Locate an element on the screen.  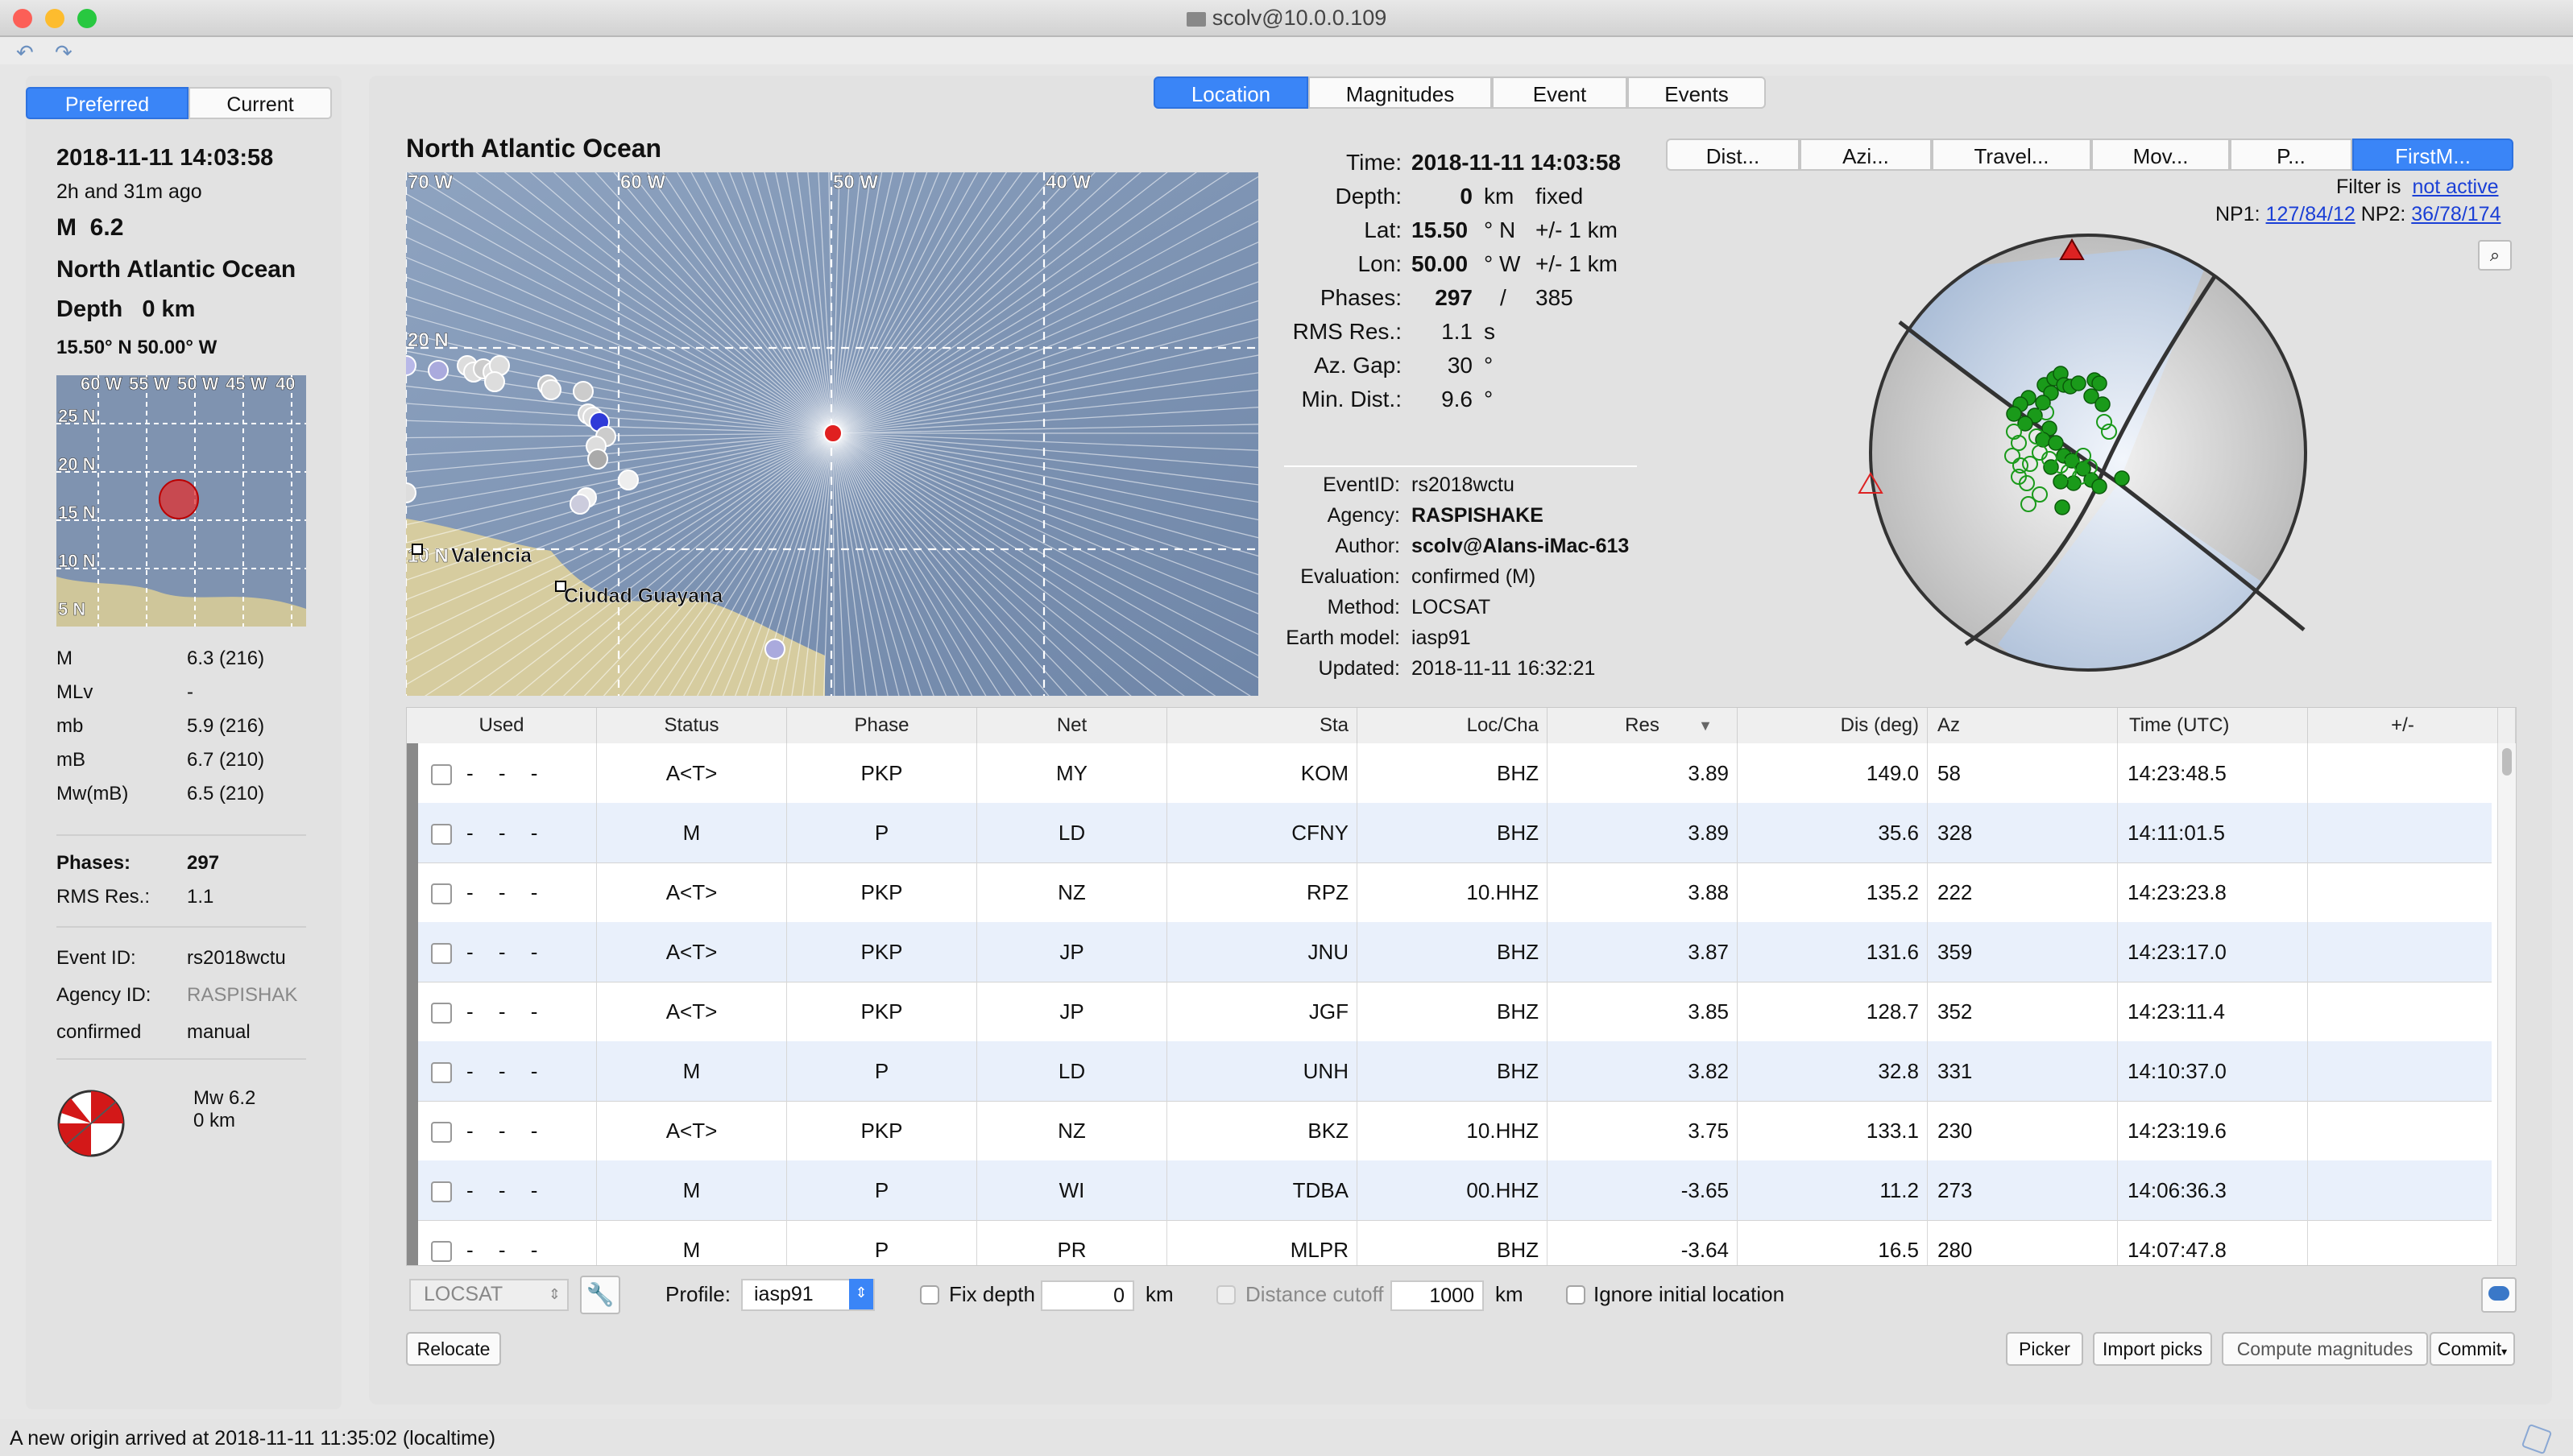
azgap-unit: ° is located at coordinates (1489, 365).